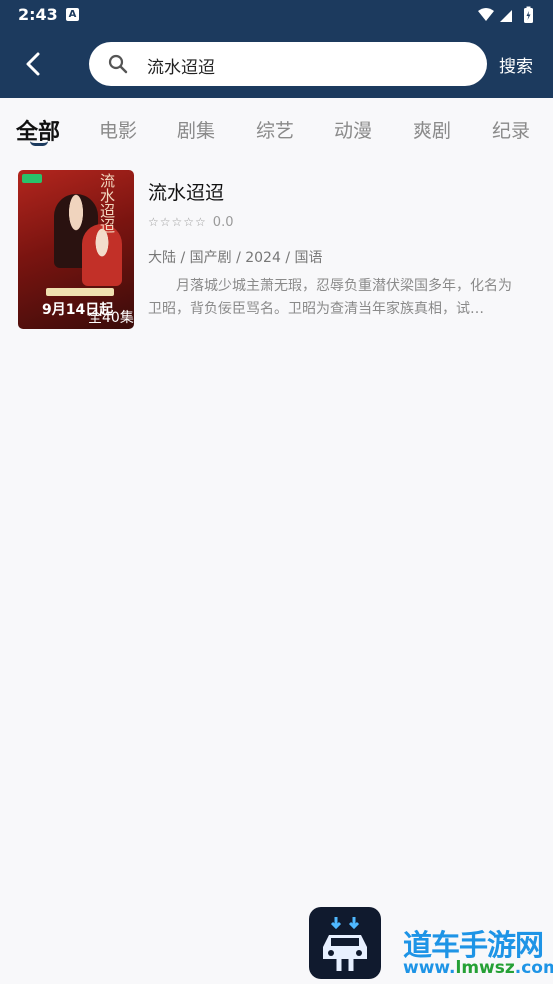  I want to click on back-button, so click(34, 64).